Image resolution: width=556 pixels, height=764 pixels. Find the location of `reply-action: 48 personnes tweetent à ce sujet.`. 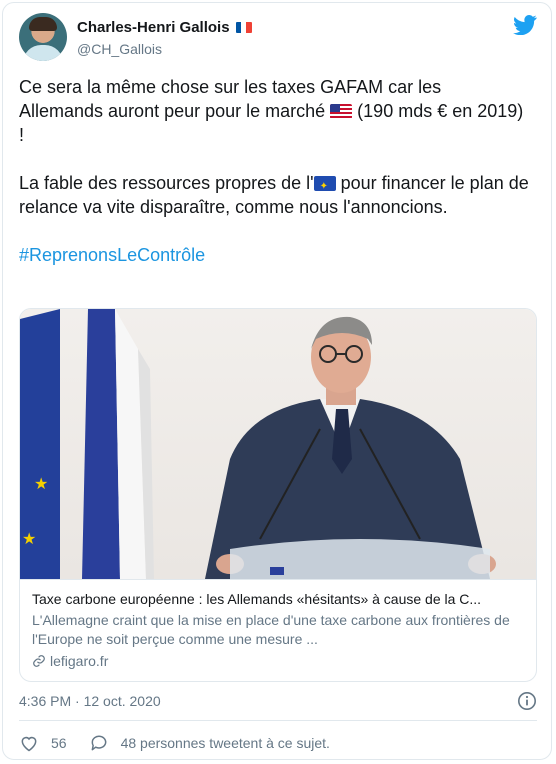

reply-action: 48 personnes tweetent à ce sujet. is located at coordinates (209, 743).